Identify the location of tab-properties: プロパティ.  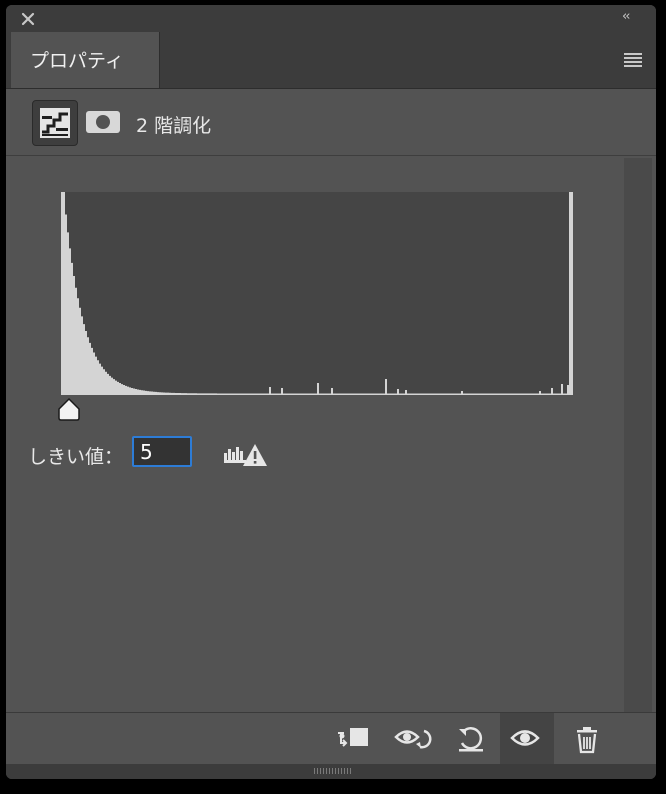
(85, 60).